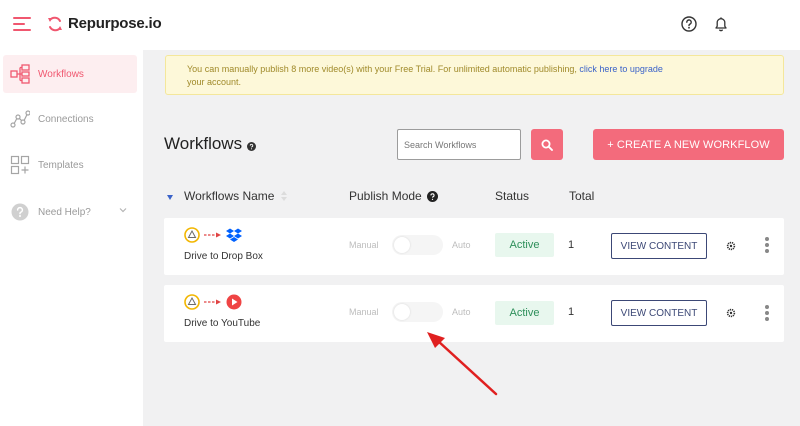 The height and width of the screenshot is (426, 800). I want to click on publish-mode-help-icon, so click(432, 196).